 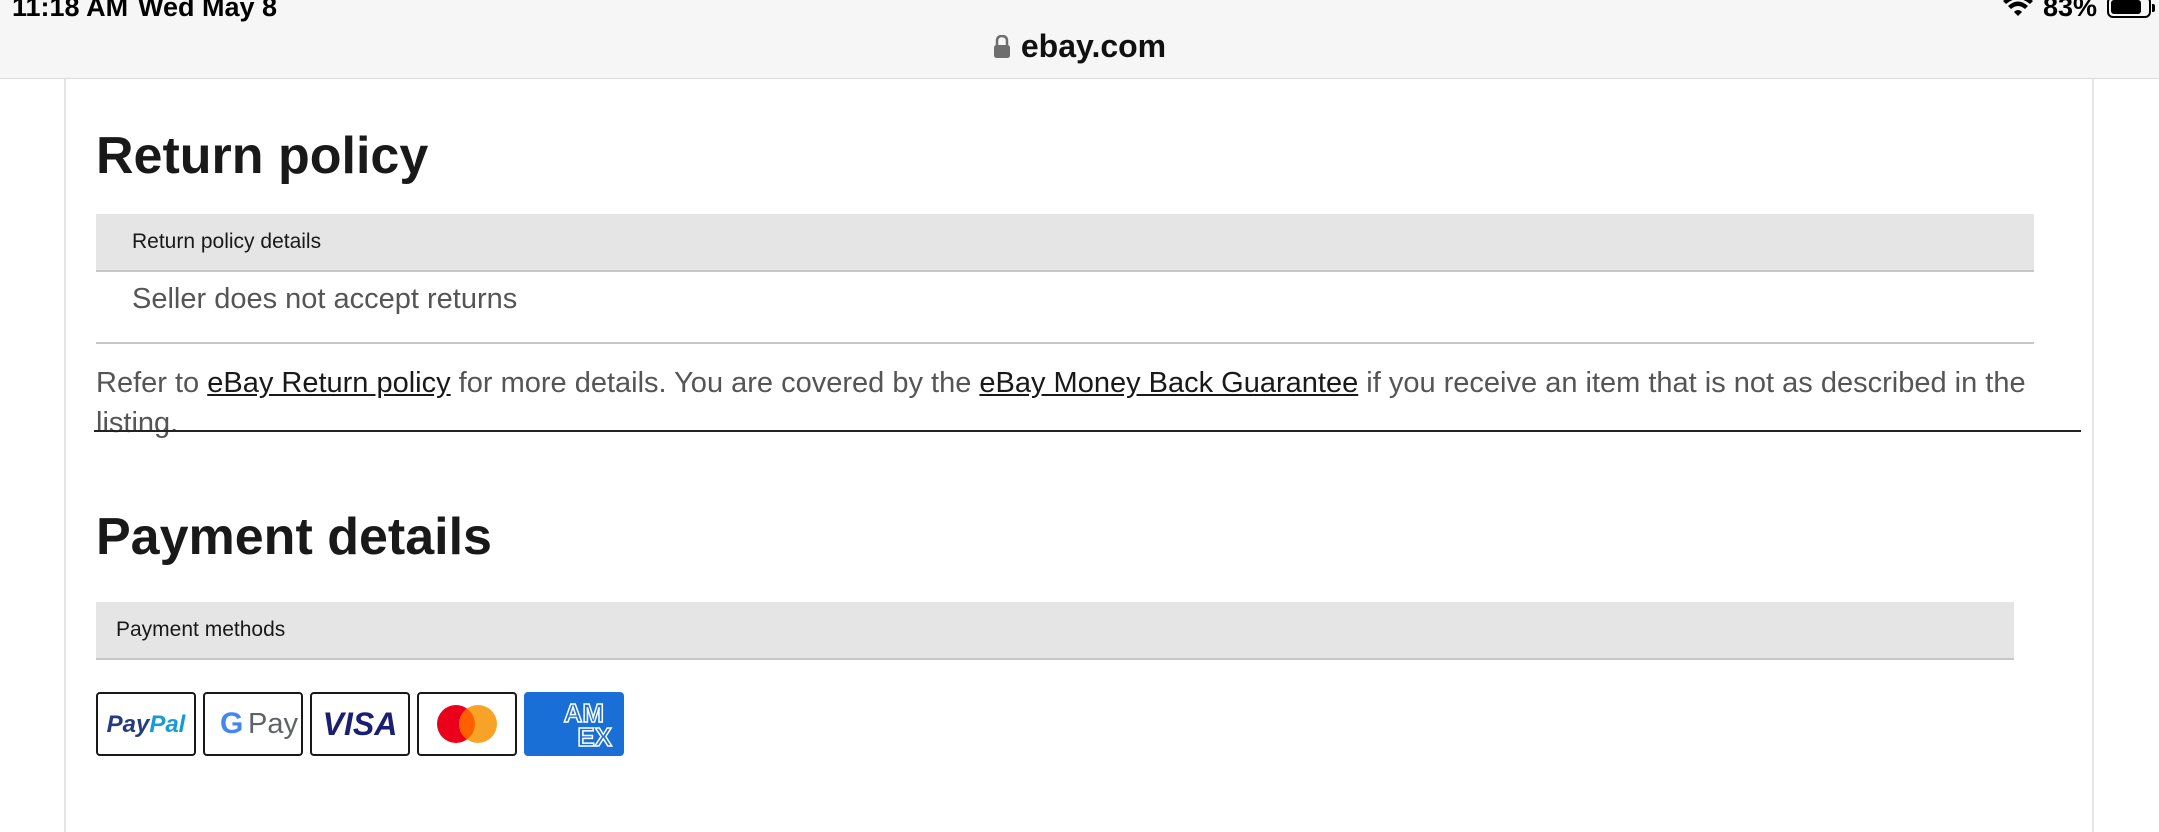 What do you see at coordinates (594, 737) in the screenshot?
I see `amex-text-bottom: EX` at bounding box center [594, 737].